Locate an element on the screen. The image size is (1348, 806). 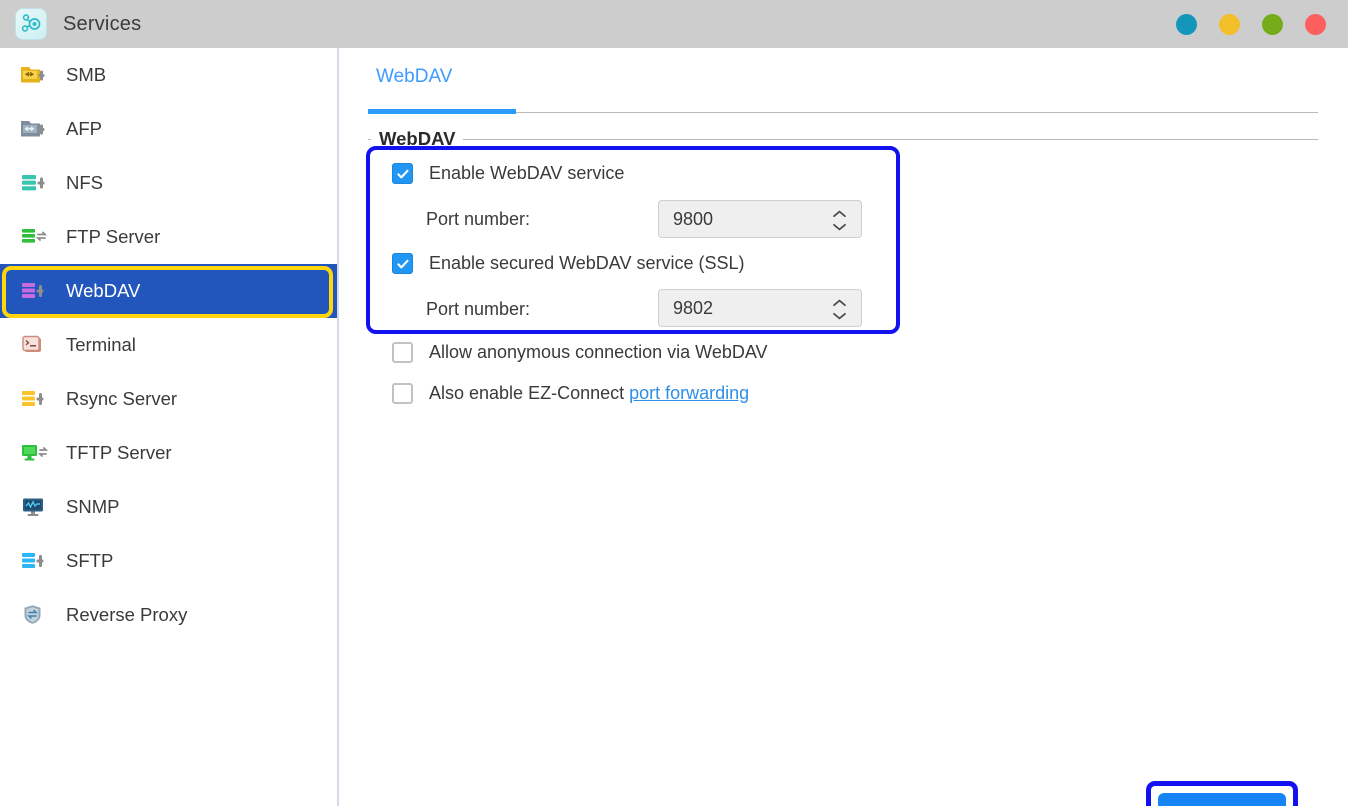
sidebar-item-rsync-server: Rsync Server is located at coordinates (168, 399).